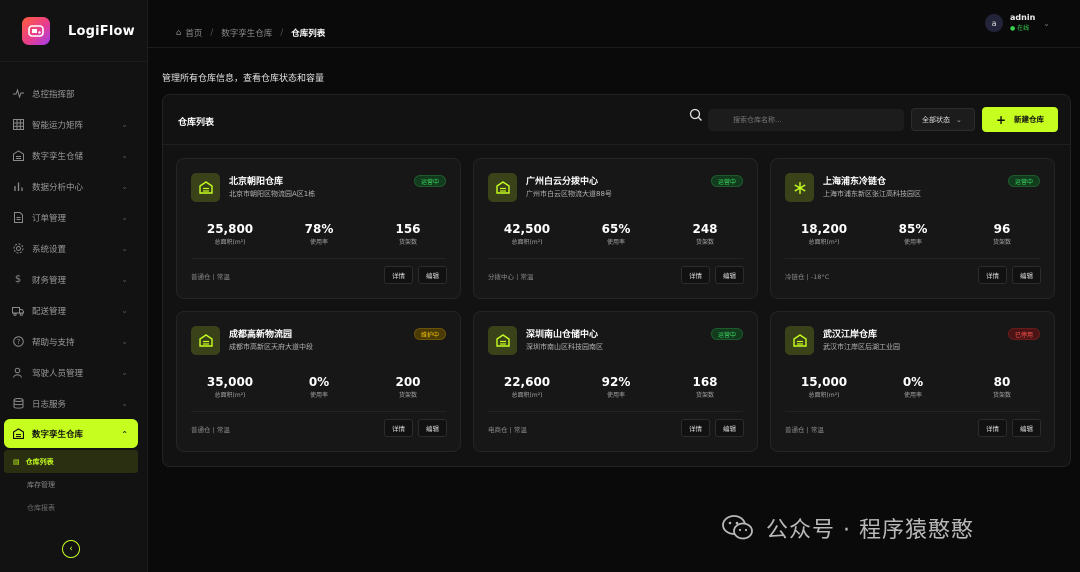 The width and height of the screenshot is (1080, 572). I want to click on search-icon, so click(696, 115).